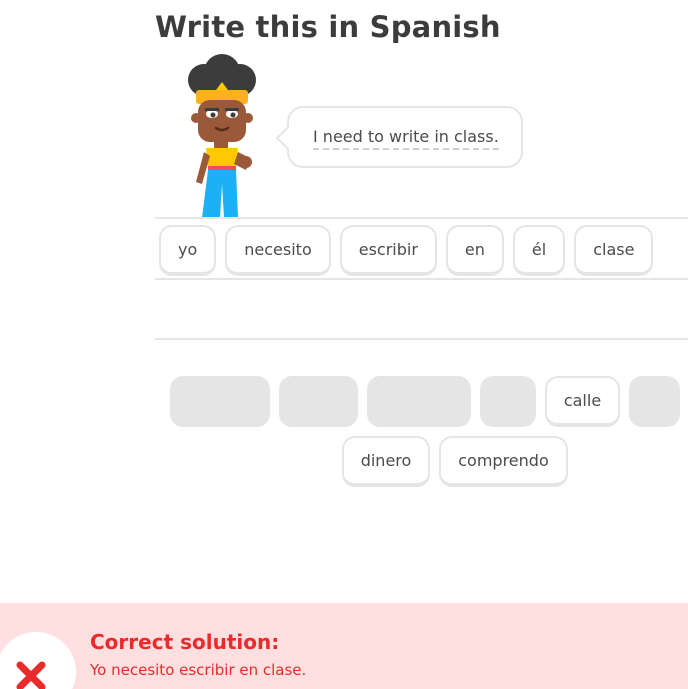 This screenshot has width=688, height=689. I want to click on exercise-title: Write this in Spanish, so click(328, 27).